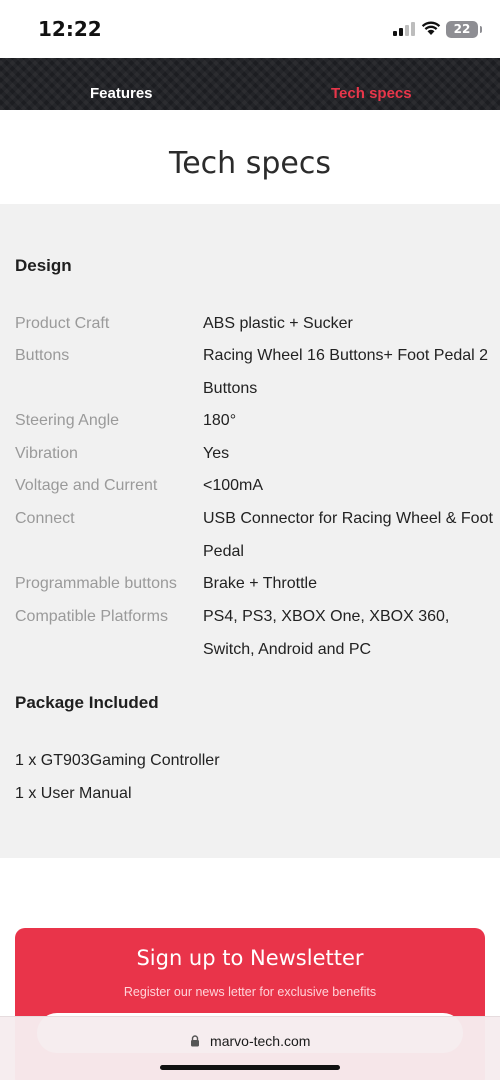 The image size is (500, 1080). What do you see at coordinates (86, 485) in the screenshot?
I see `spec-label: Voltage and Current` at bounding box center [86, 485].